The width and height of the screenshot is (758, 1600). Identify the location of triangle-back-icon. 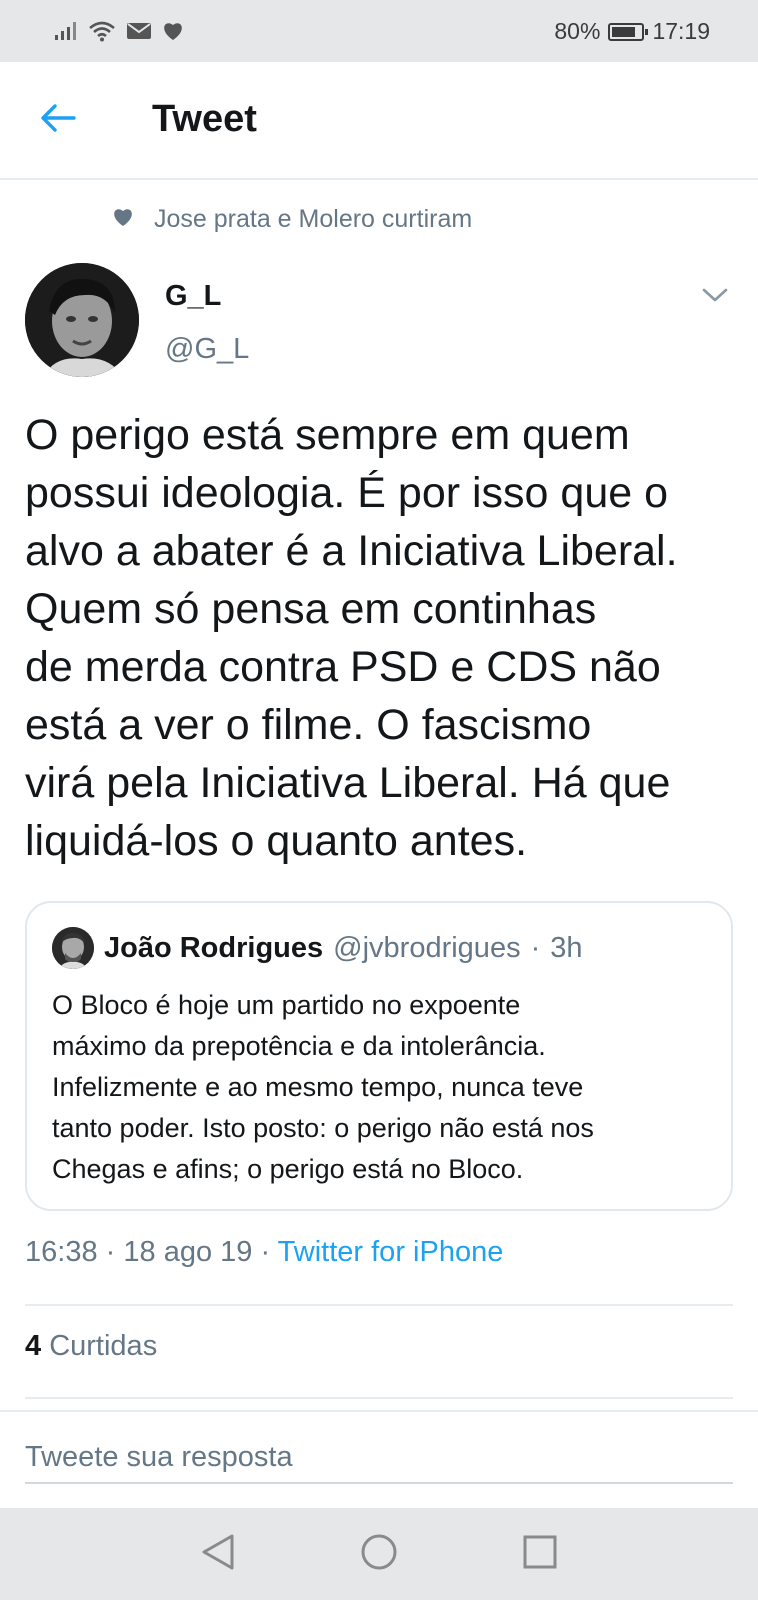
(218, 1554).